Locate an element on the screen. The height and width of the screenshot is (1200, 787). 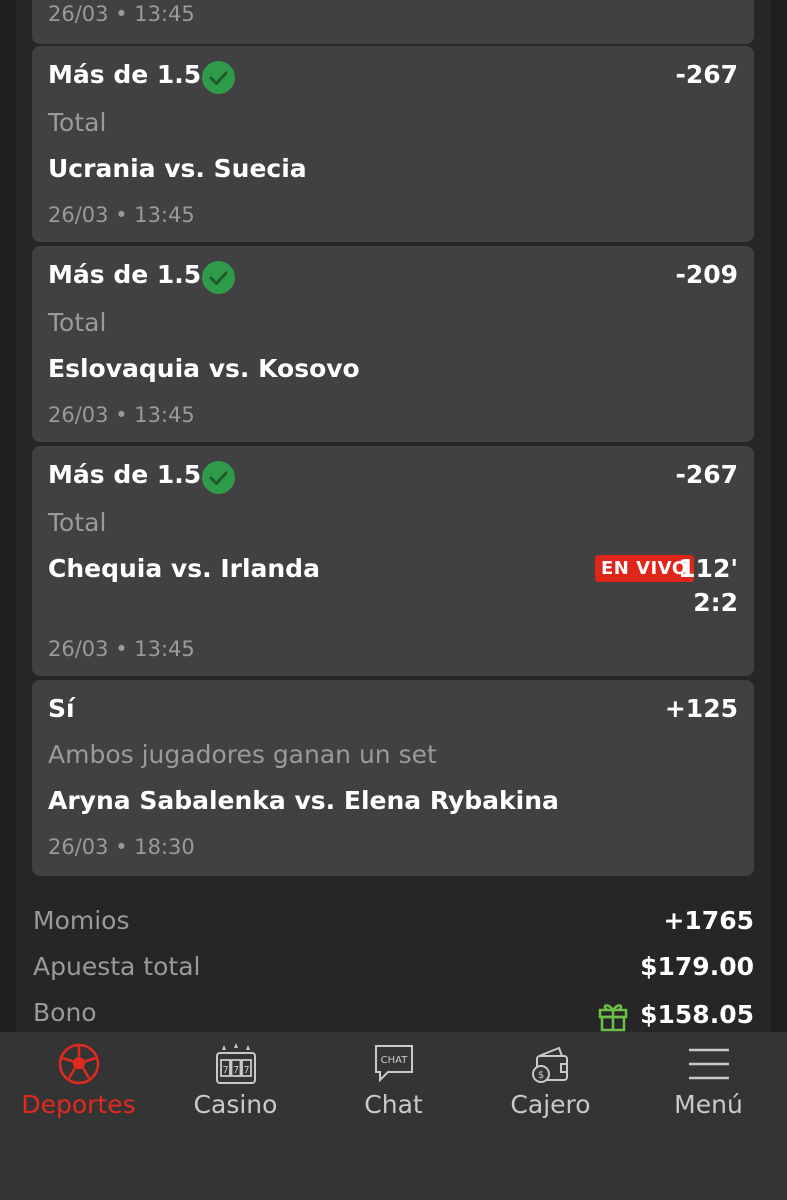
nav-casino: 7 7 7 Casino is located at coordinates (235, 1097).